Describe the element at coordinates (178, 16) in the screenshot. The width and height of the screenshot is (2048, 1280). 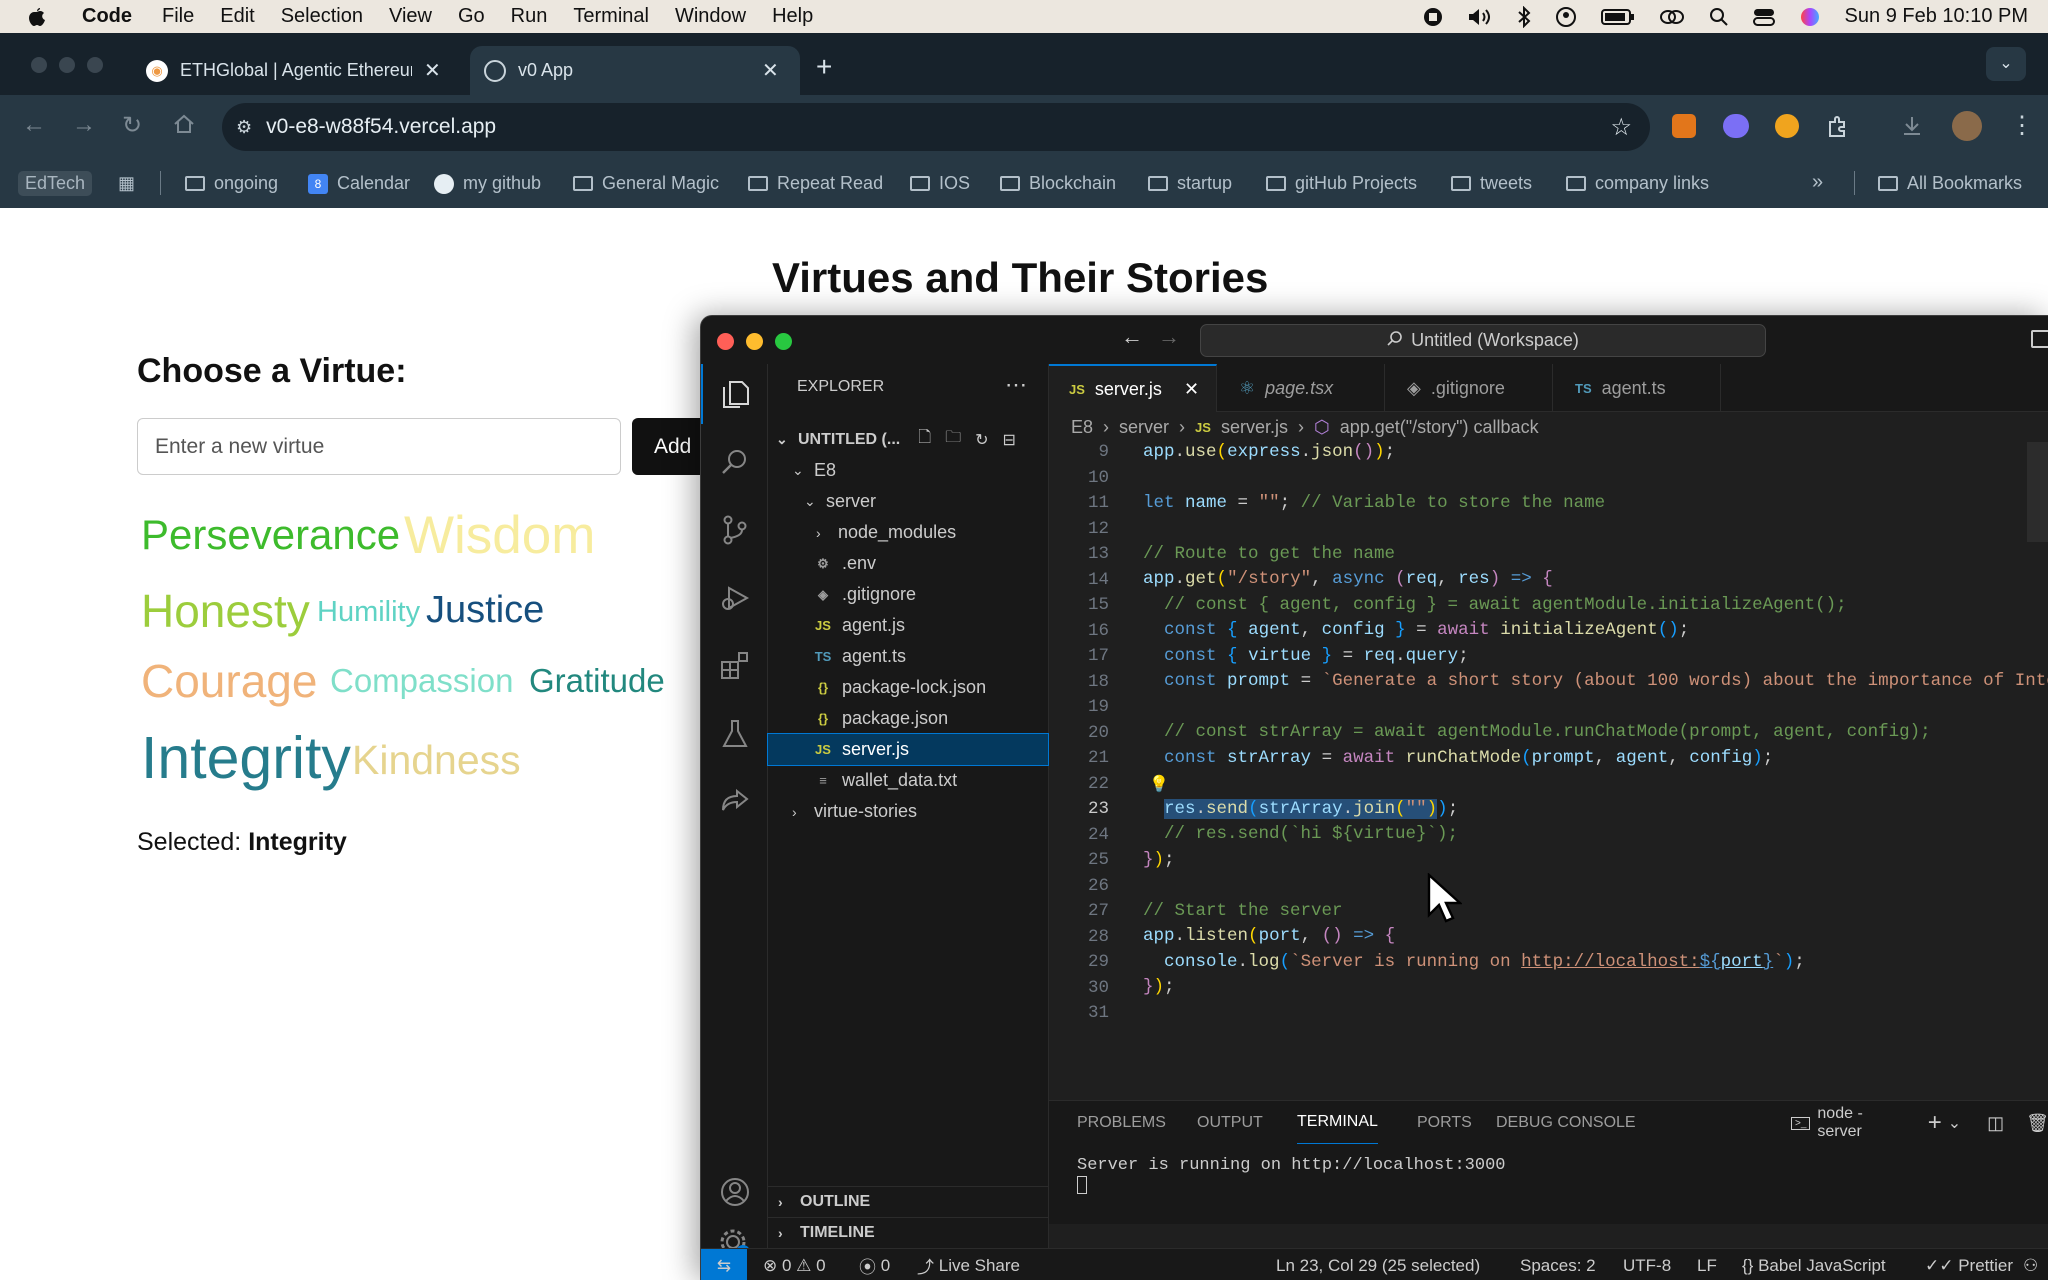
I see `menu-file: File` at that location.